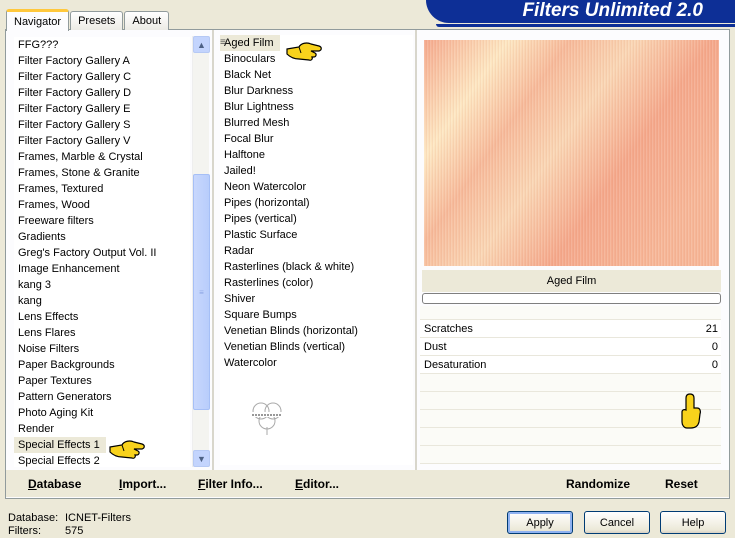 This screenshot has height=538, width=735. Describe the element at coordinates (571, 298) in the screenshot. I see `progress-bar` at that location.